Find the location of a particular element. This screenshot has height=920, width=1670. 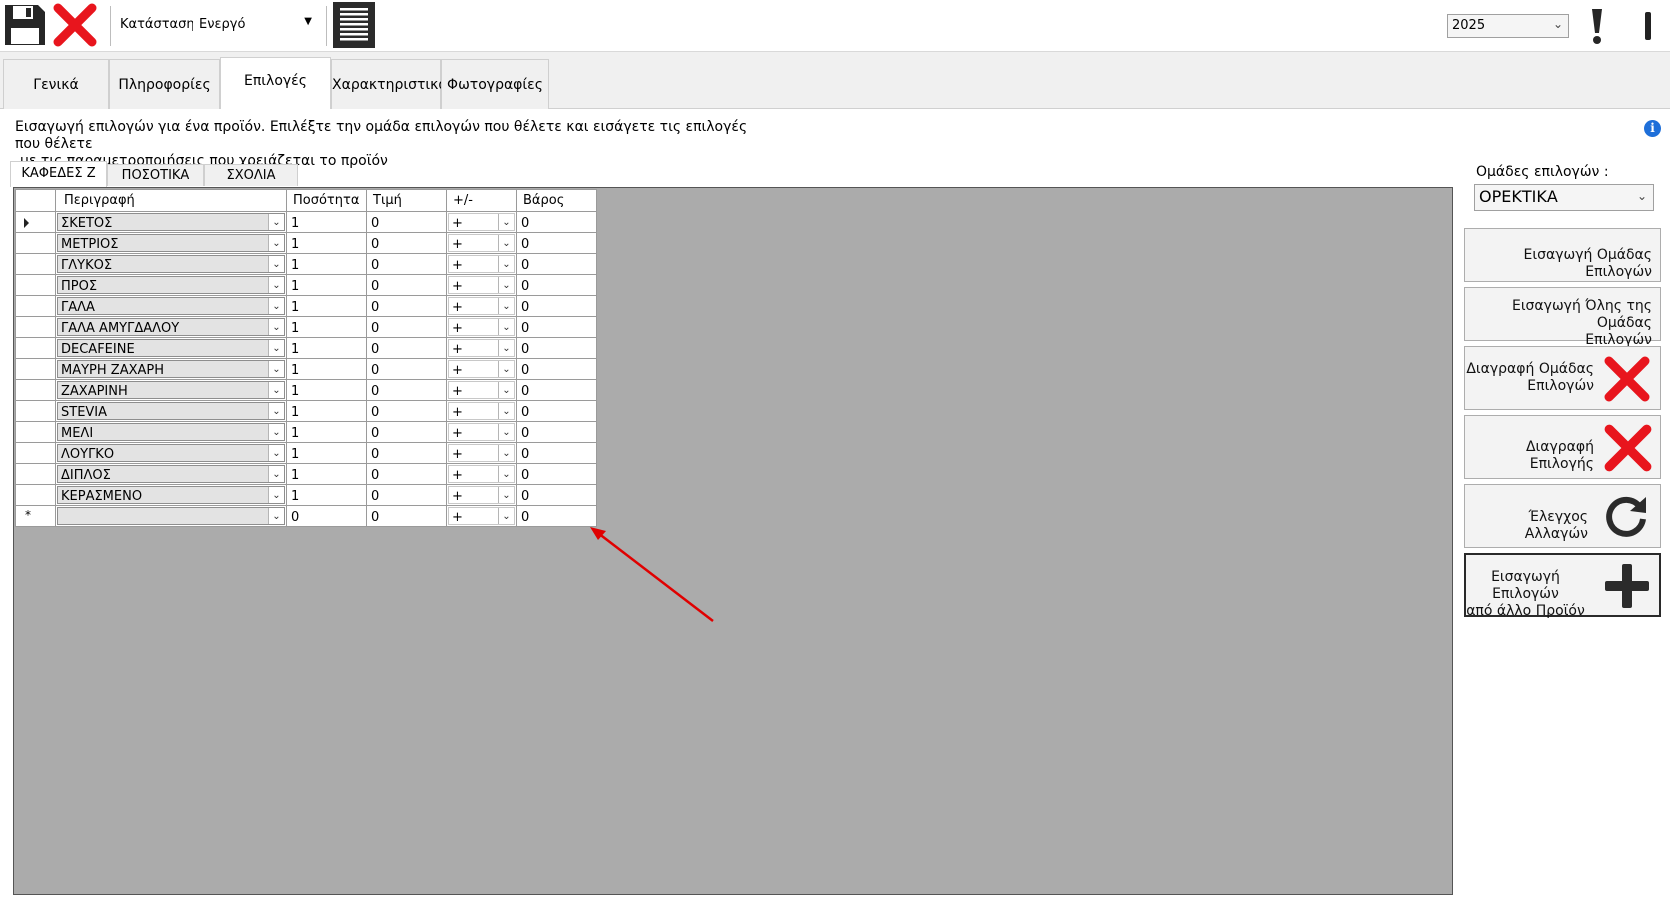

check-changes-button: Έλεγχος Αλλαγών is located at coordinates (1562, 516).